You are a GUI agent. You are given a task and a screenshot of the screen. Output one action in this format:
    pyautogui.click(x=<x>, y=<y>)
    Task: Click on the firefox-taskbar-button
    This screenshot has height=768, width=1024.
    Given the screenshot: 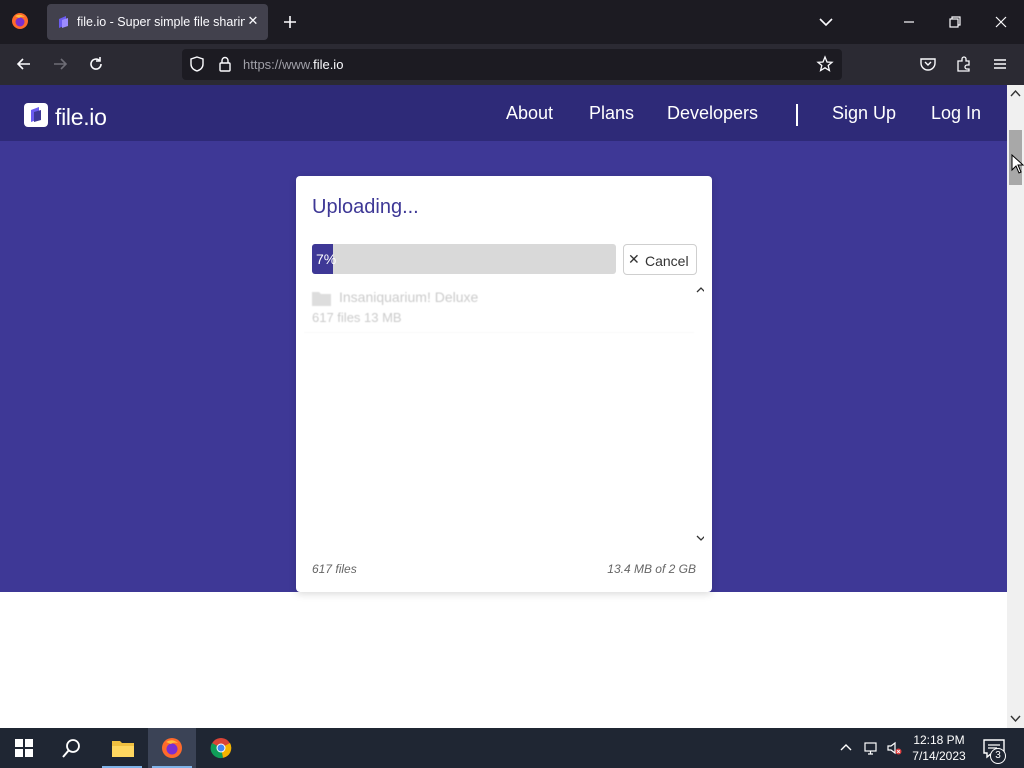 What is the action you would take?
    pyautogui.click(x=172, y=748)
    